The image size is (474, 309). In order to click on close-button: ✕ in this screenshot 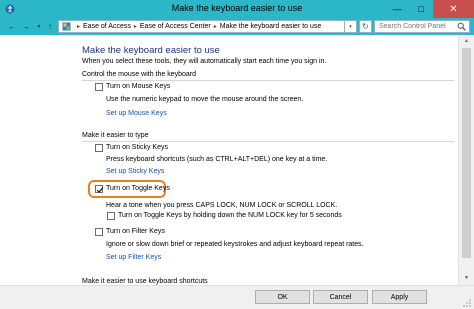, I will do `click(453, 9)`.